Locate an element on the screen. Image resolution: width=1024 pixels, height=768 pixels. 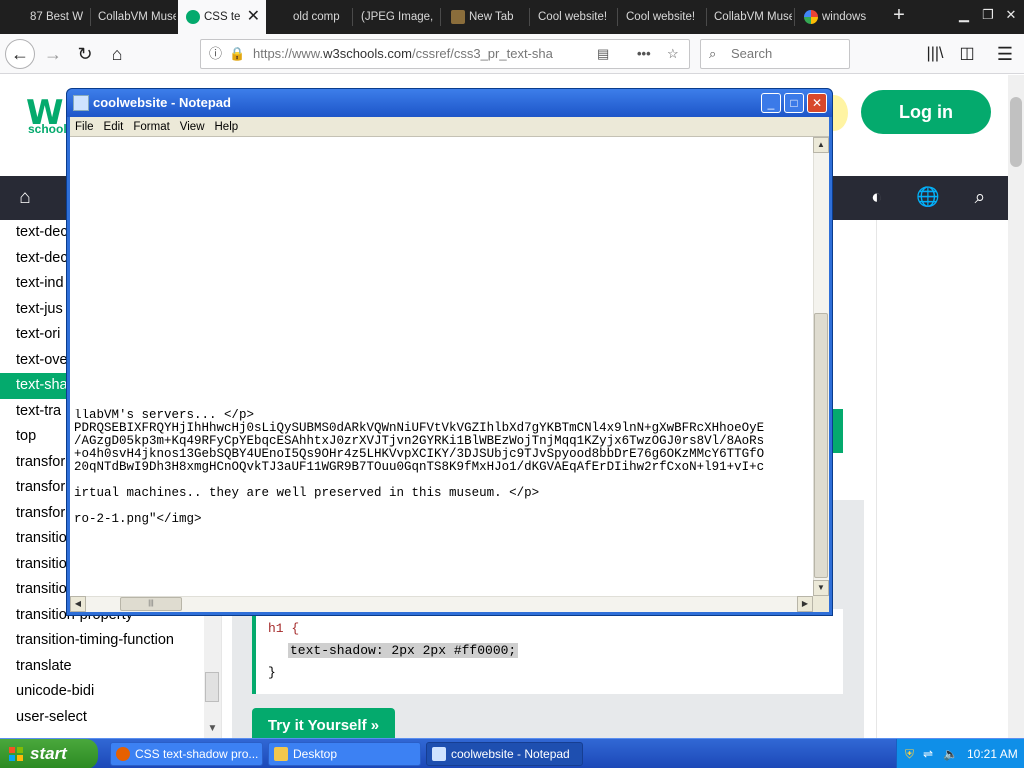
tab-label: CSS te is located at coordinates (222, 17).